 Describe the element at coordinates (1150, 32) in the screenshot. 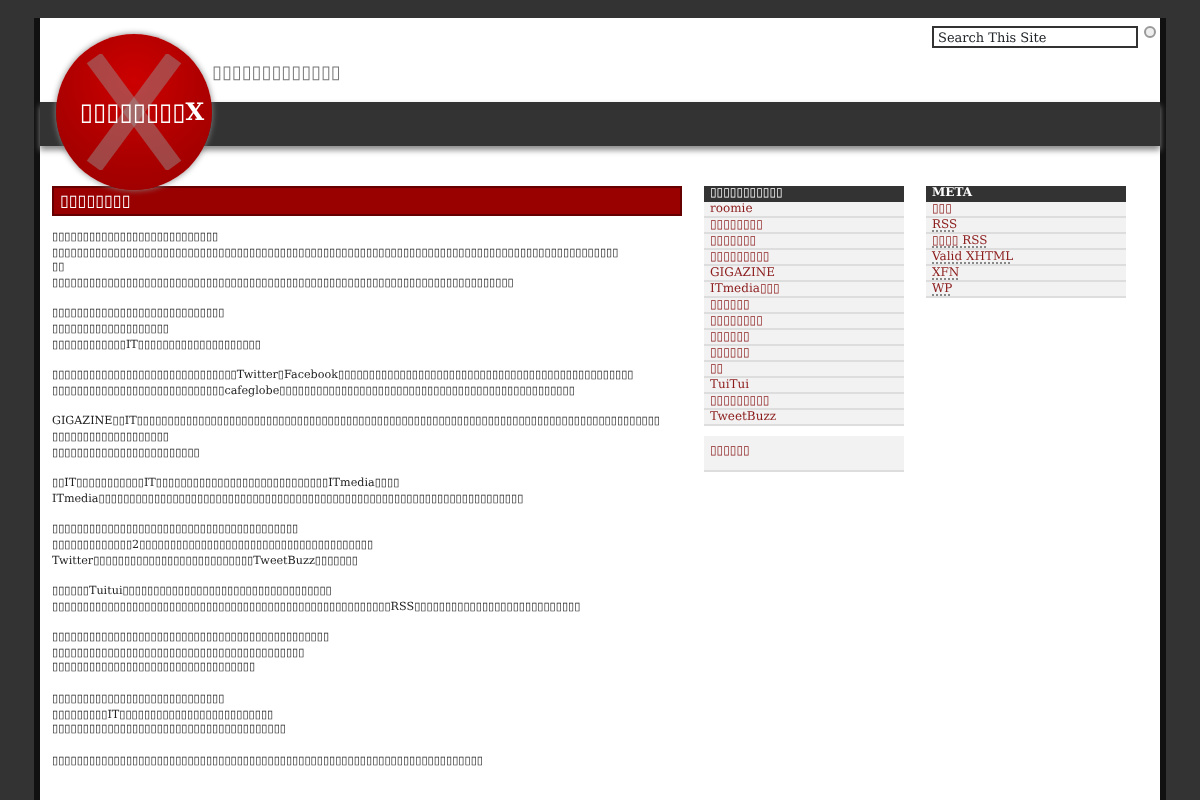

I see `search-button` at that location.